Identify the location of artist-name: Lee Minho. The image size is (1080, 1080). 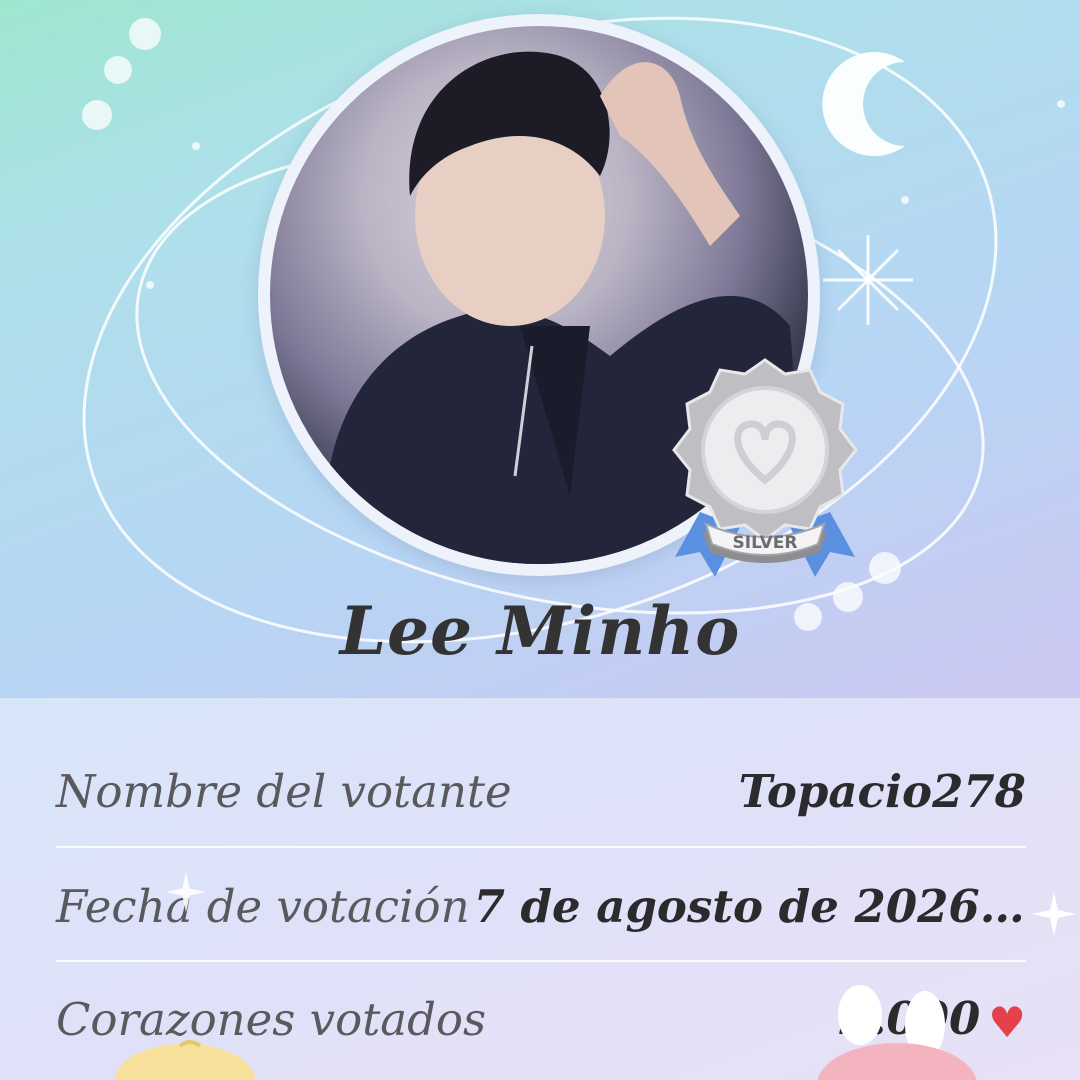
(540, 631).